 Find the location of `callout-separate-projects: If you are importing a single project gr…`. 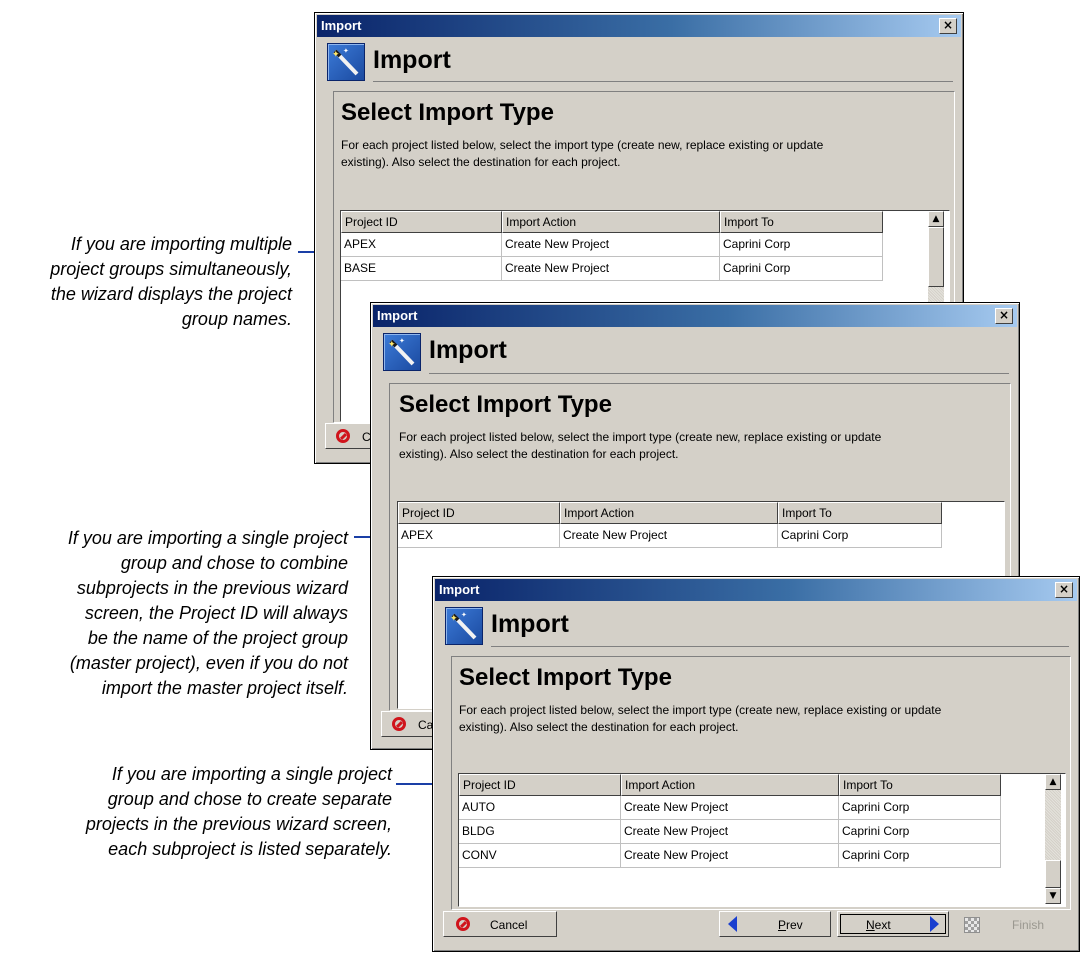

callout-separate-projects: If you are importing a single project gr… is located at coordinates (239, 812).